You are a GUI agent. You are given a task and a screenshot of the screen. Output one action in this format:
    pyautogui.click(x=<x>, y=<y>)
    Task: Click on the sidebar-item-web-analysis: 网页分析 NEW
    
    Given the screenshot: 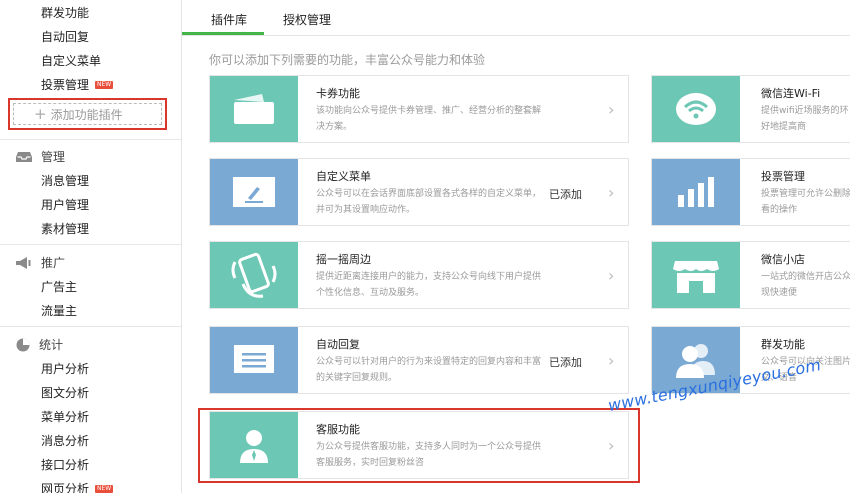 What is the action you would take?
    pyautogui.click(x=77, y=486)
    